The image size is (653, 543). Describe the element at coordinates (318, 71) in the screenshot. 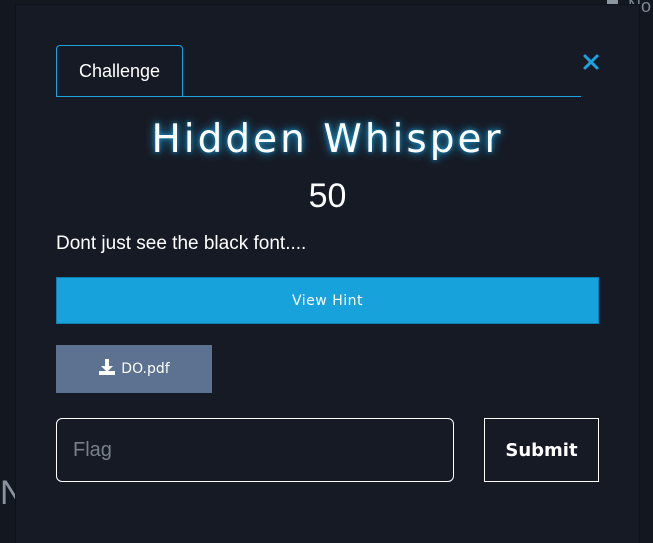

I see `modal-tab-bar: Challenge` at that location.